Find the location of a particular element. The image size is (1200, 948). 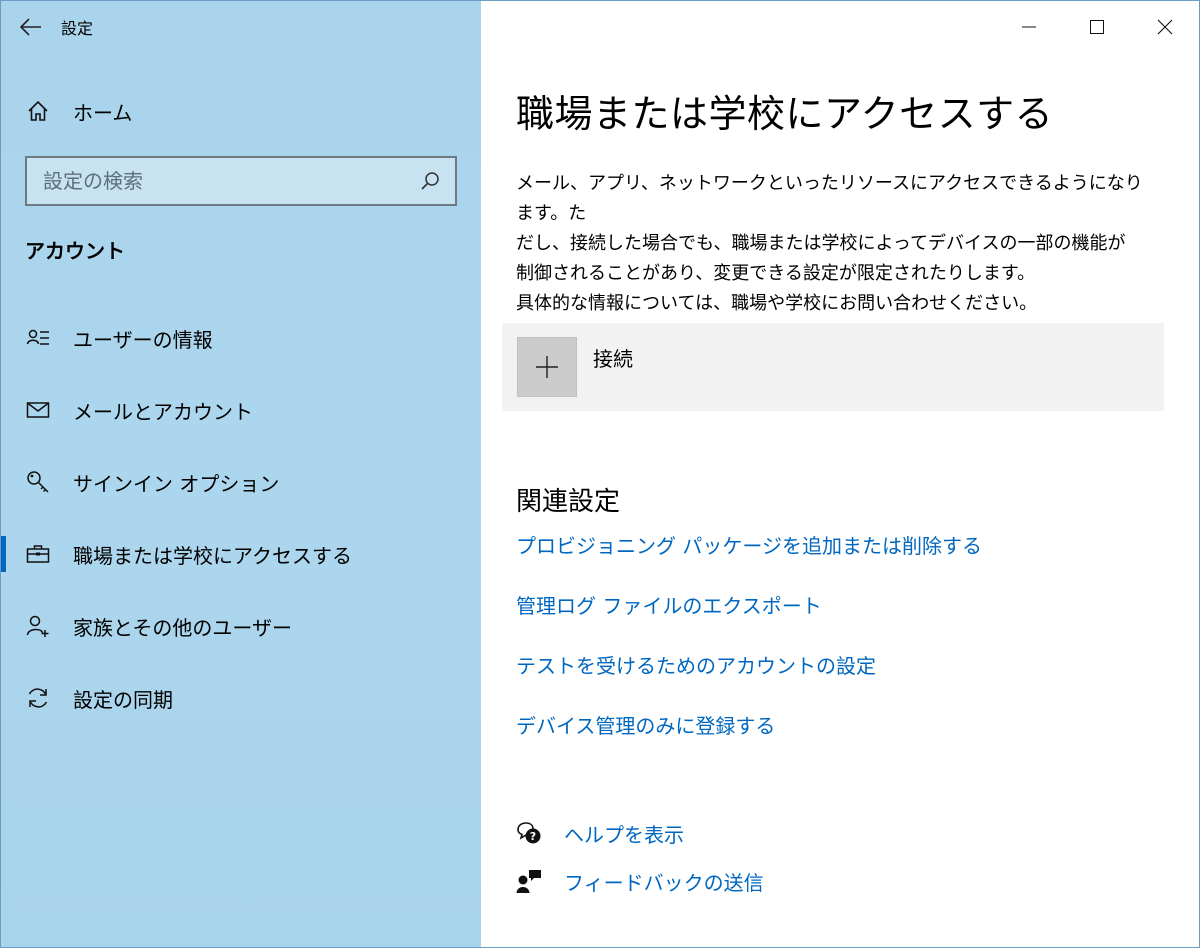

page-title: 職場または学校にアクセスする is located at coordinates (785, 114).